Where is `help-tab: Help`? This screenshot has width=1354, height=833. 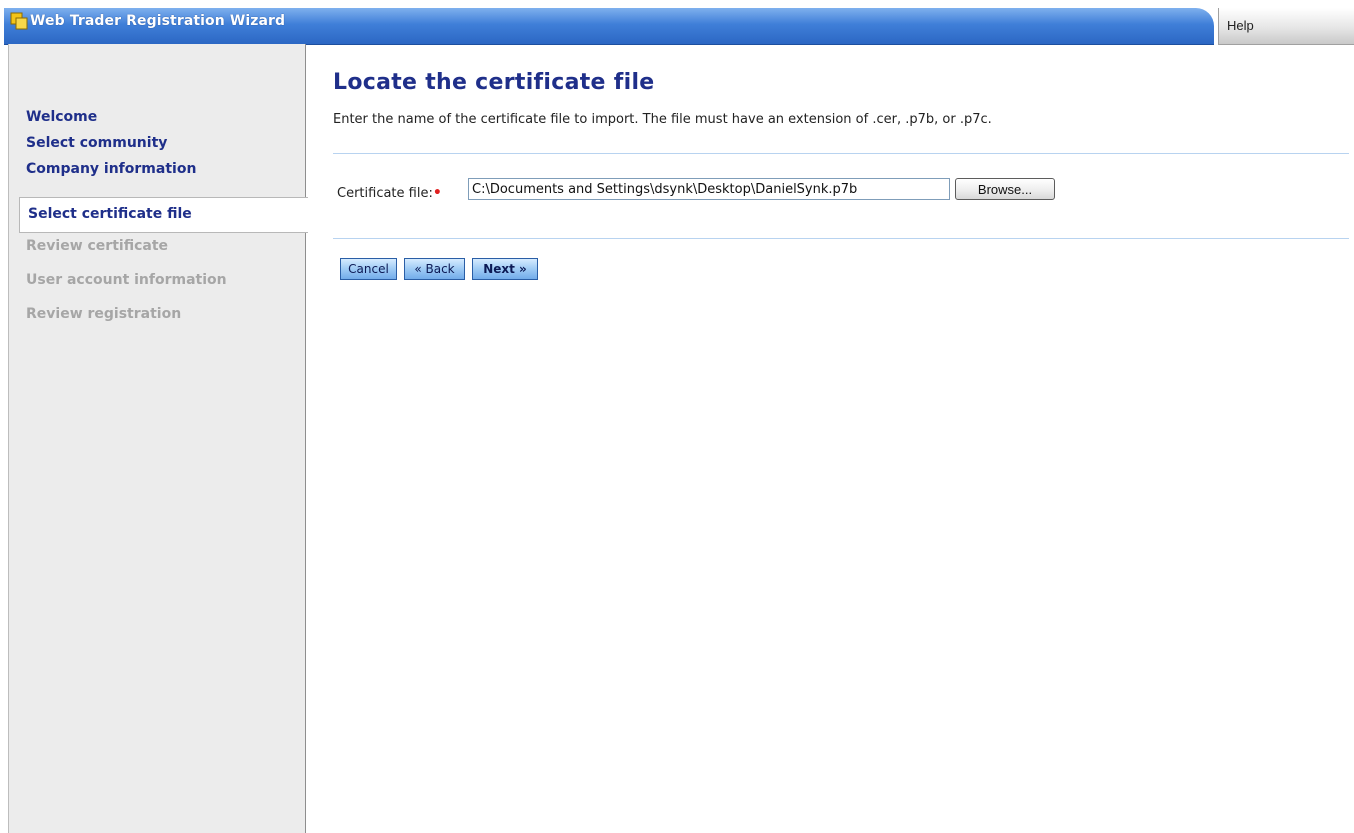
help-tab: Help is located at coordinates (1286, 26).